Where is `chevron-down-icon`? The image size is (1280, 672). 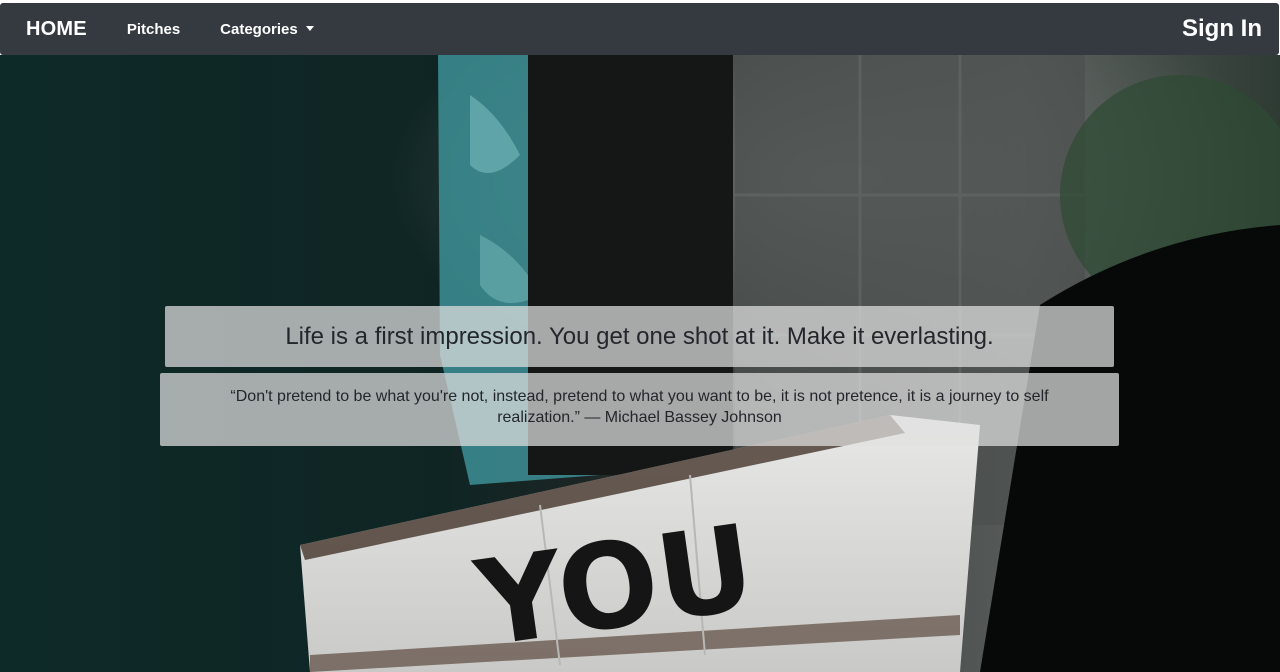 chevron-down-icon is located at coordinates (309, 28).